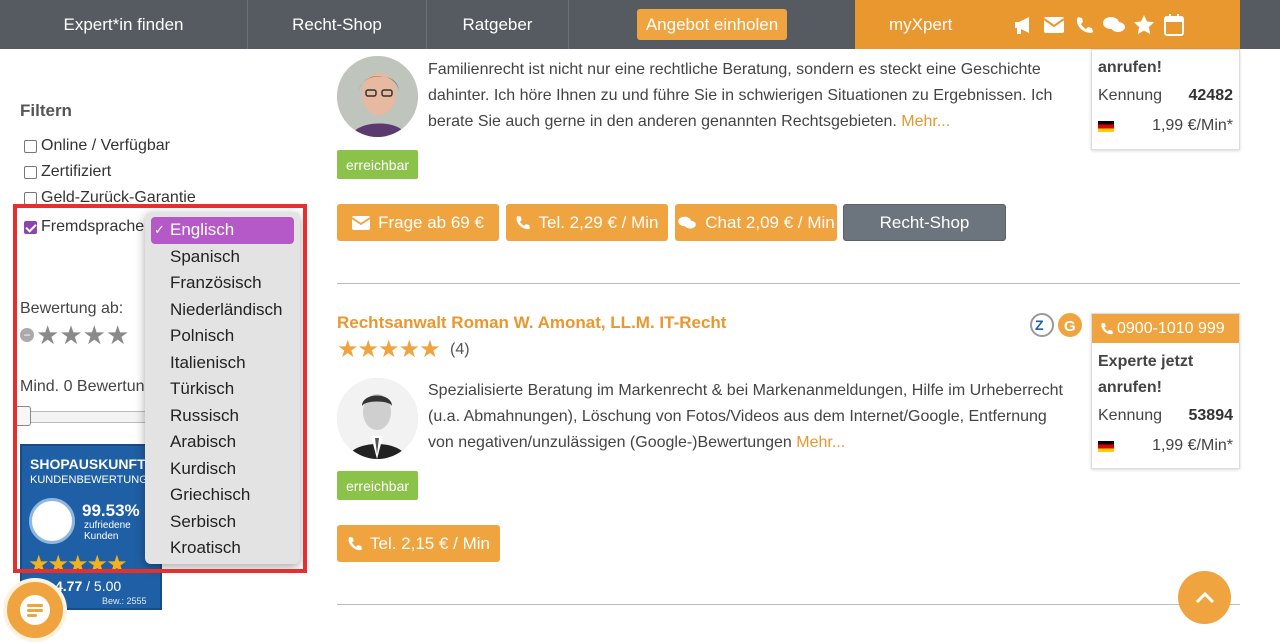 This screenshot has width=1280, height=642. What do you see at coordinates (1192, 125) in the screenshot?
I see `price: 1,99 €/Min*` at bounding box center [1192, 125].